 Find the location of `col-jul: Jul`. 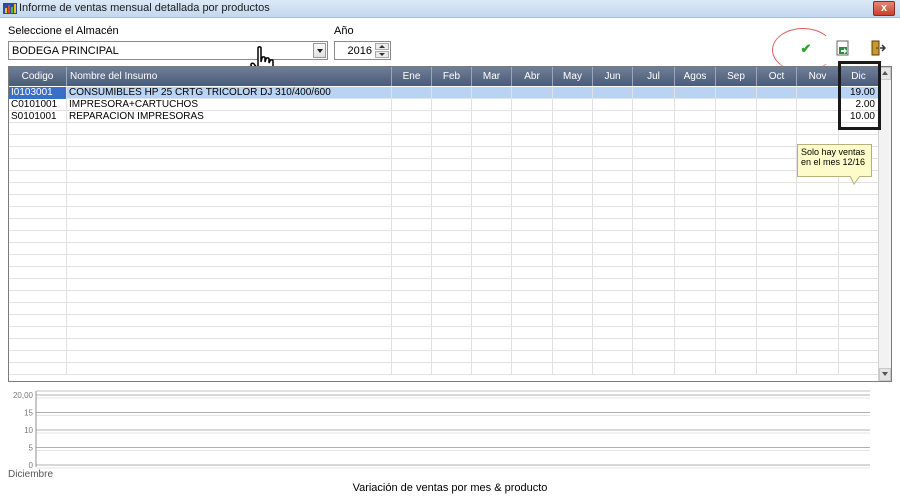

col-jul: Jul is located at coordinates (654, 76).